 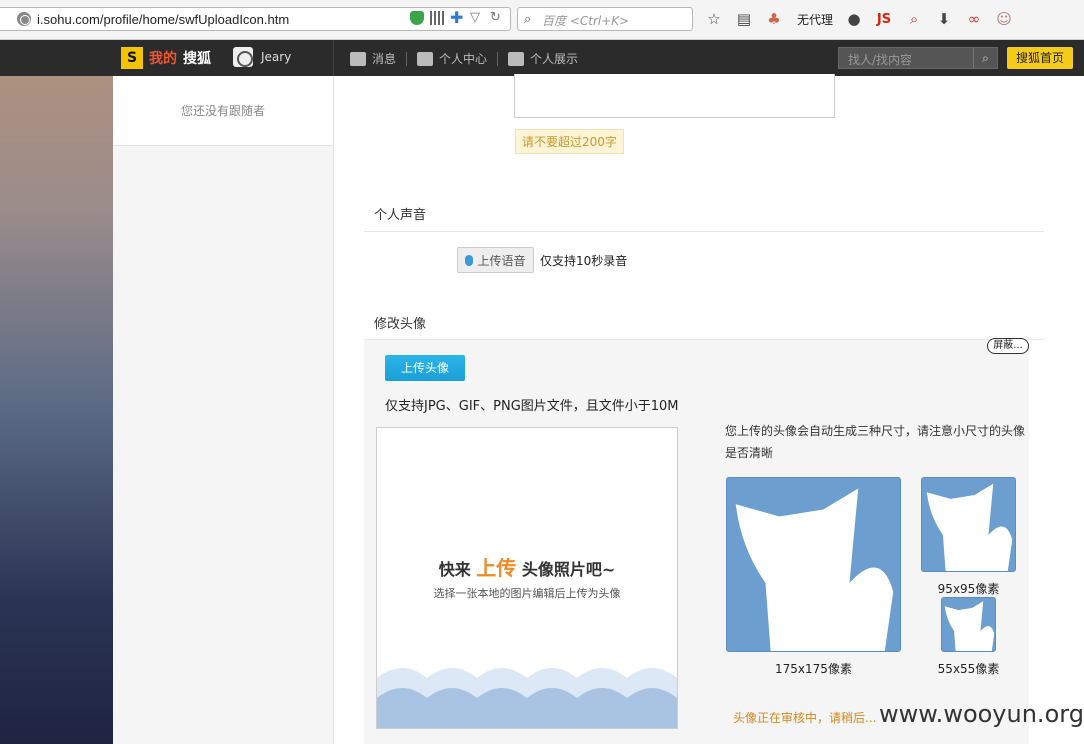 I want to click on dropzone-title-highlight: 上传, so click(x=496, y=568).